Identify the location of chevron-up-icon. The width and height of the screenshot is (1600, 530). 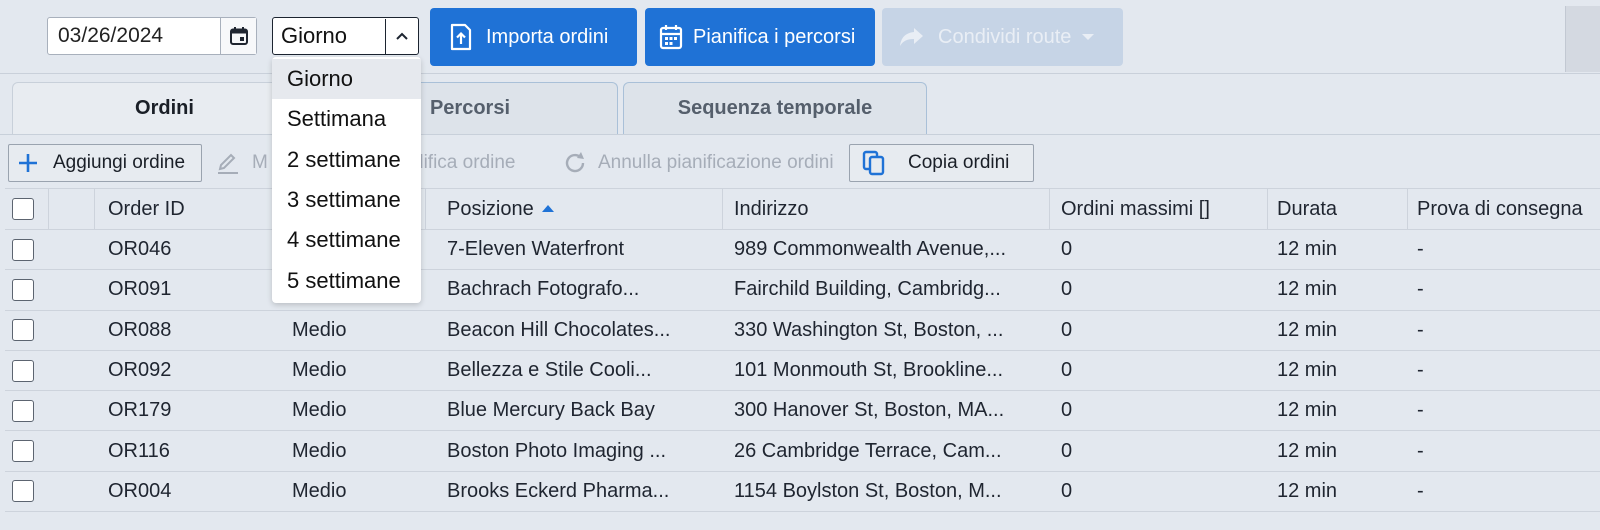
(401, 36).